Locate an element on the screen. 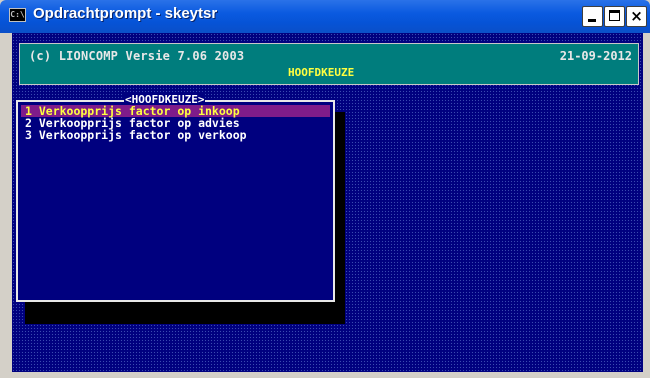  close-icon: × is located at coordinates (636, 16).